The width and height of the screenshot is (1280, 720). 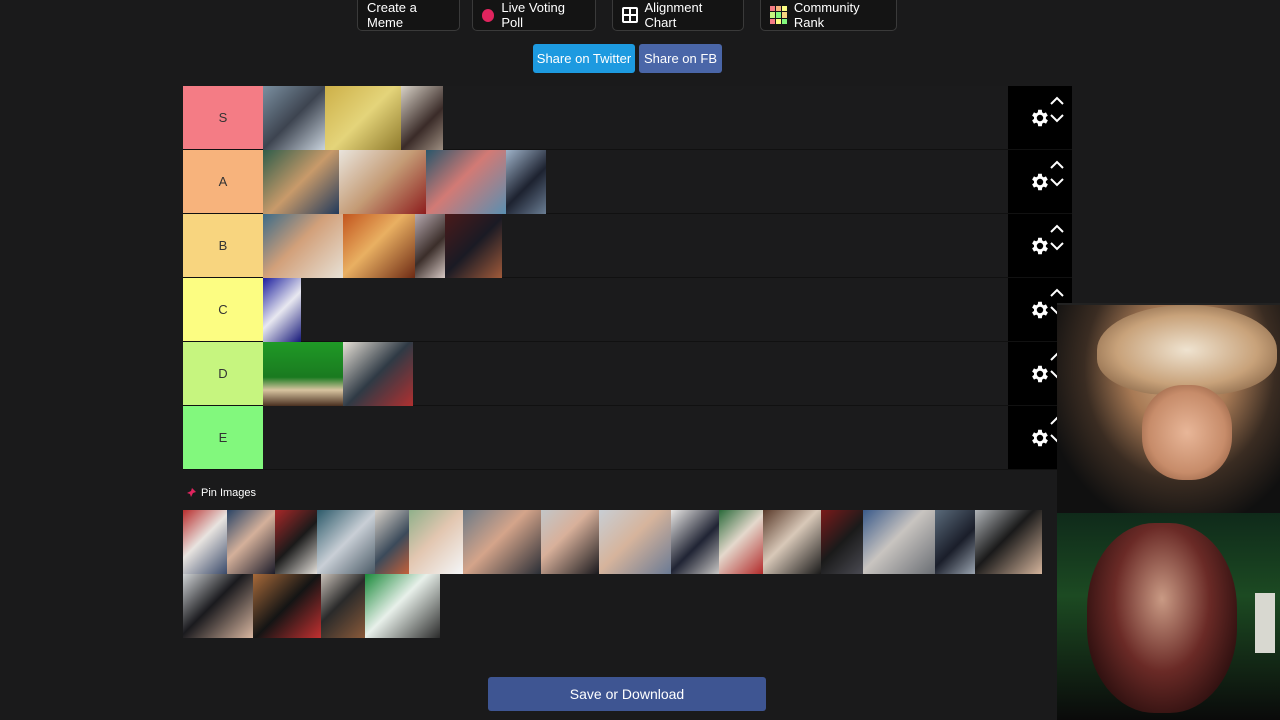 I want to click on tier-items-d, so click(x=635, y=374).